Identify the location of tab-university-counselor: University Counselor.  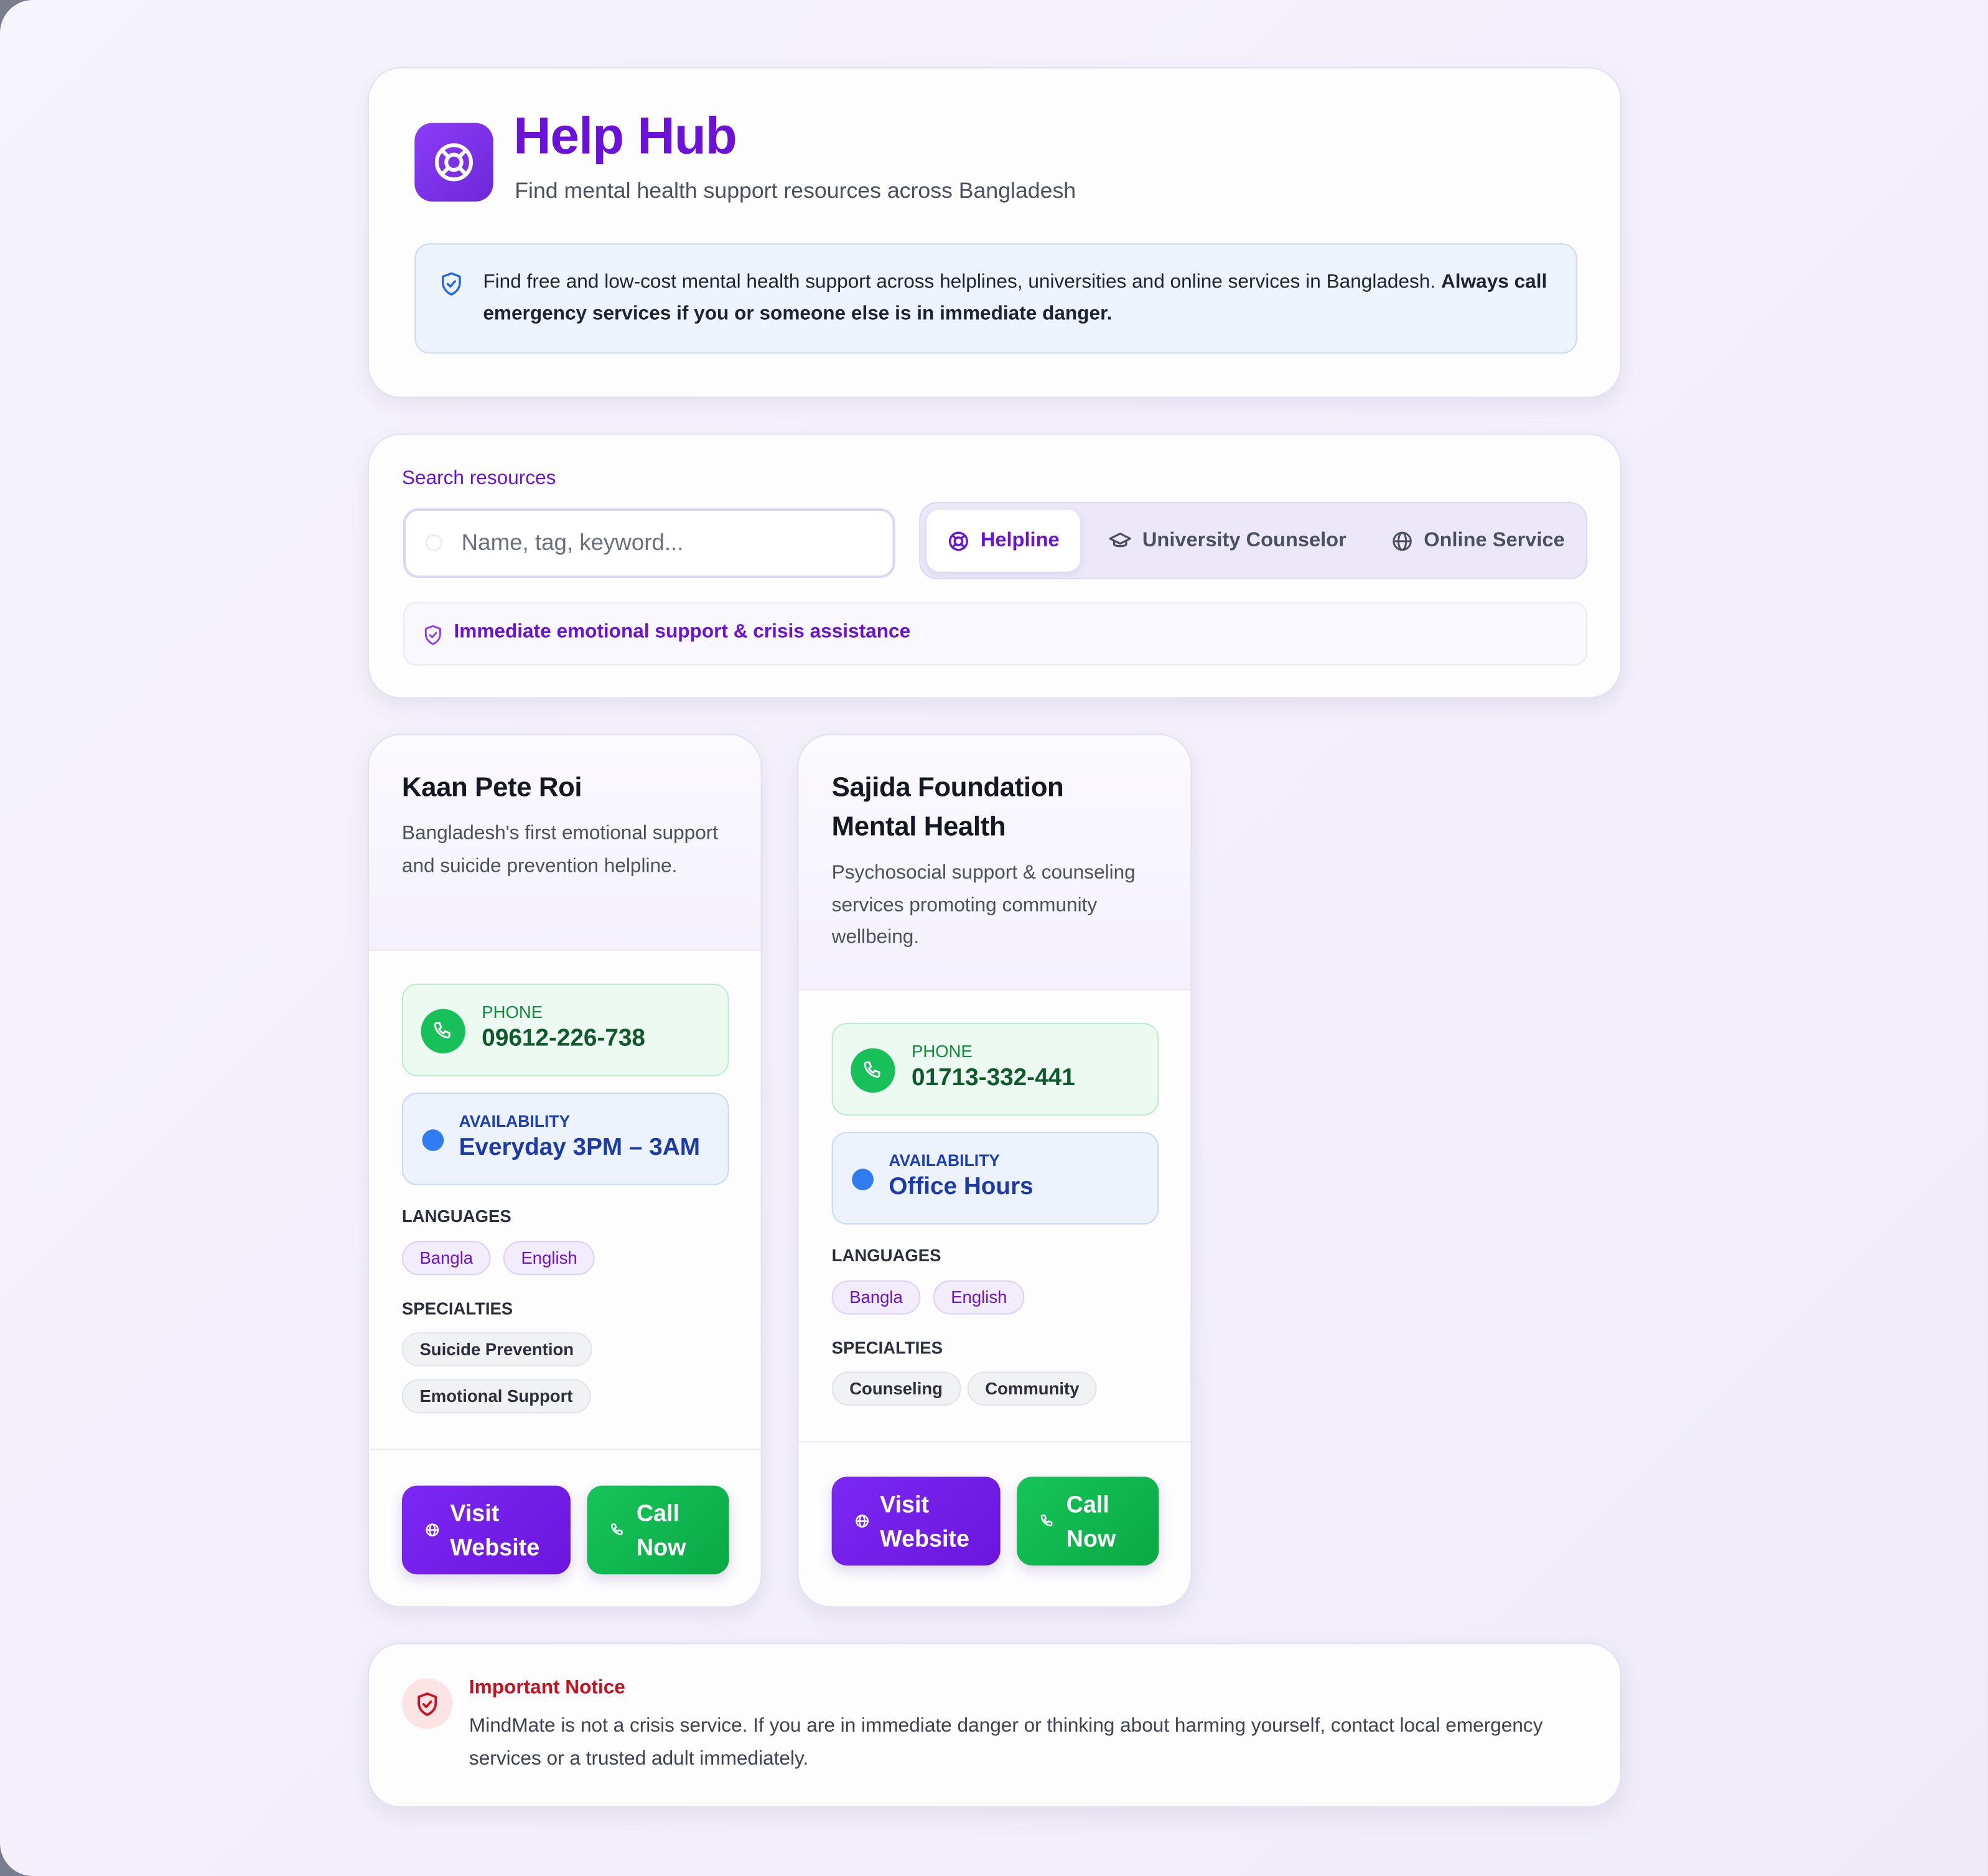
(1227, 541).